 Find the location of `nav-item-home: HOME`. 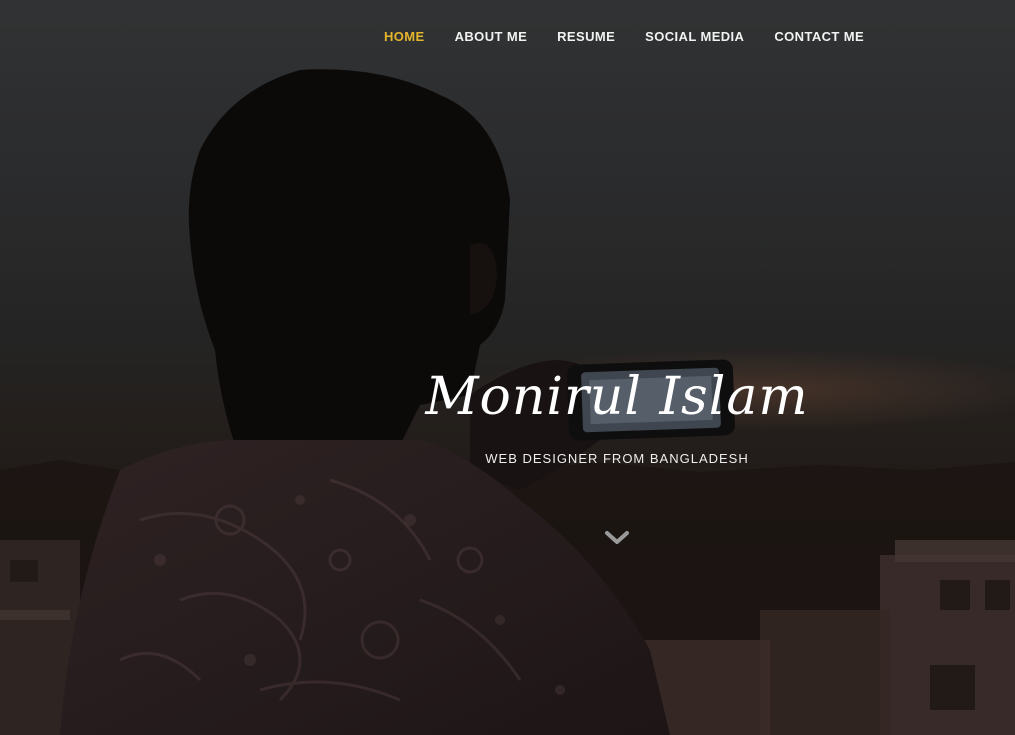

nav-item-home: HOME is located at coordinates (404, 37).